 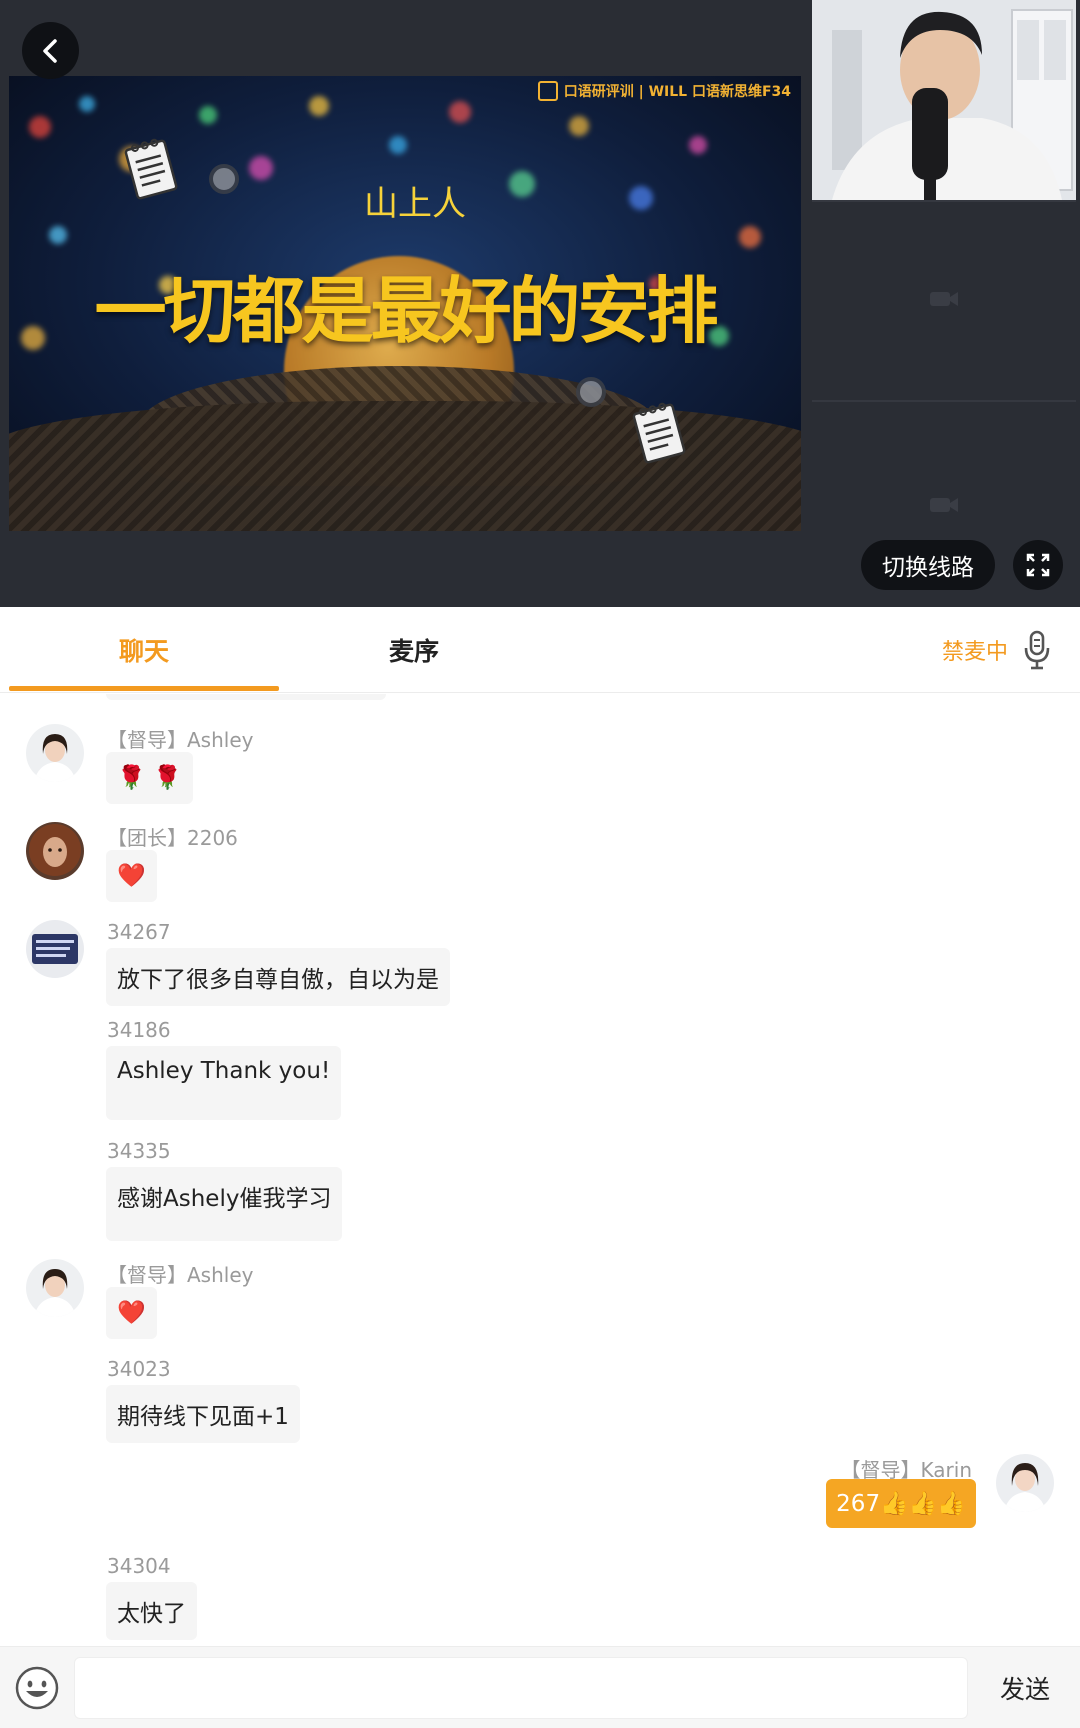 I want to click on input-bar: 发送, so click(x=540, y=1687).